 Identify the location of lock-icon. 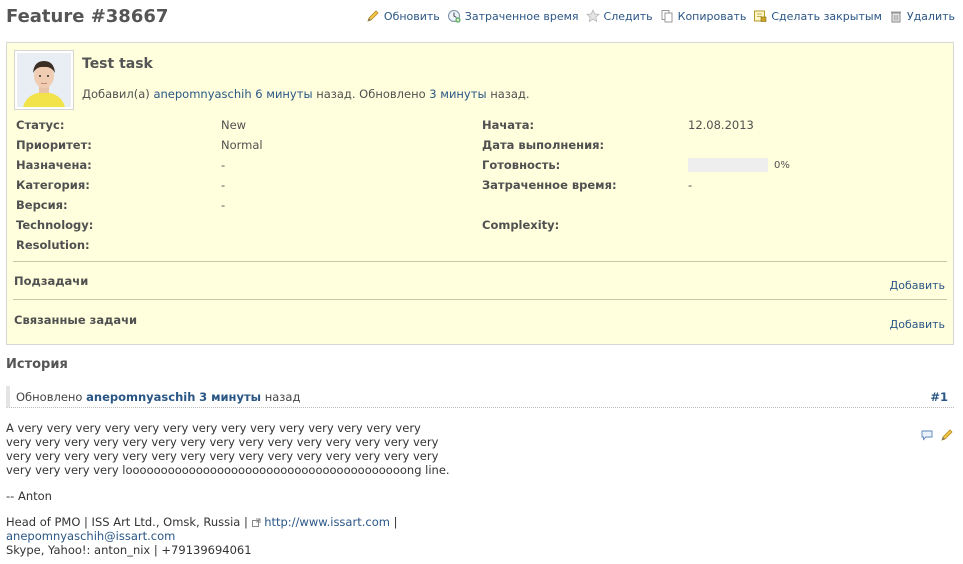
(760, 16).